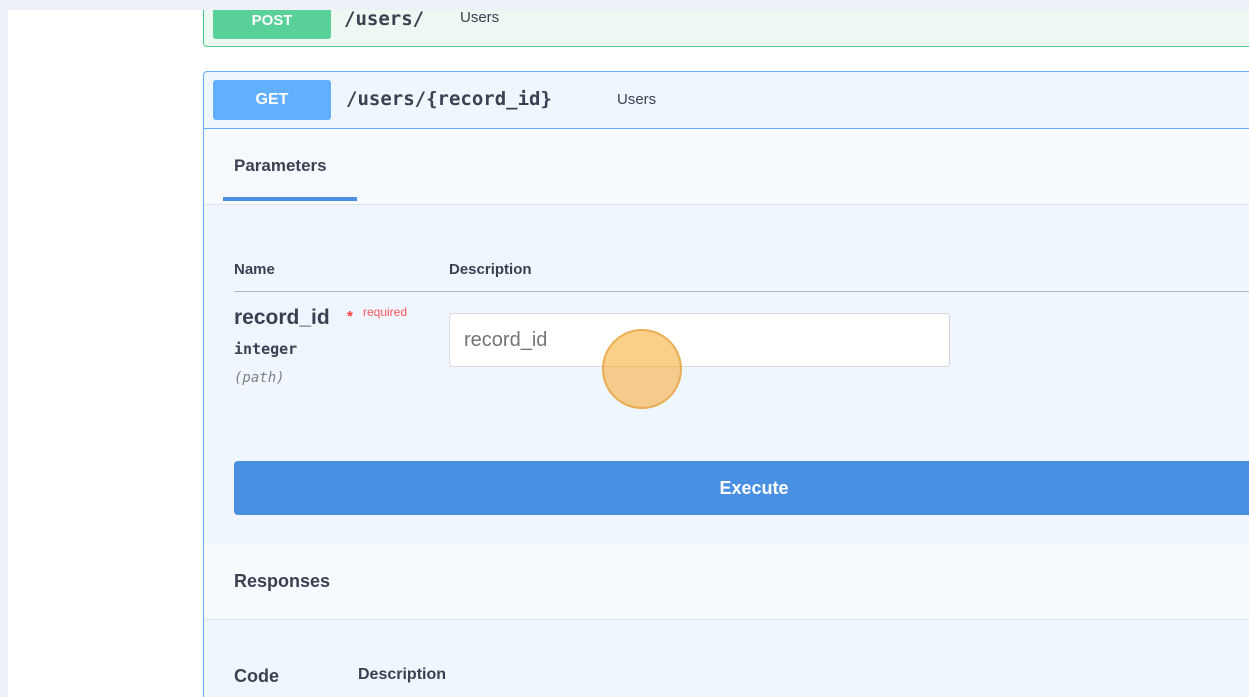 The width and height of the screenshot is (1249, 697). Describe the element at coordinates (726, 28) in the screenshot. I see `post-users-operation: POST /users/ Users` at that location.